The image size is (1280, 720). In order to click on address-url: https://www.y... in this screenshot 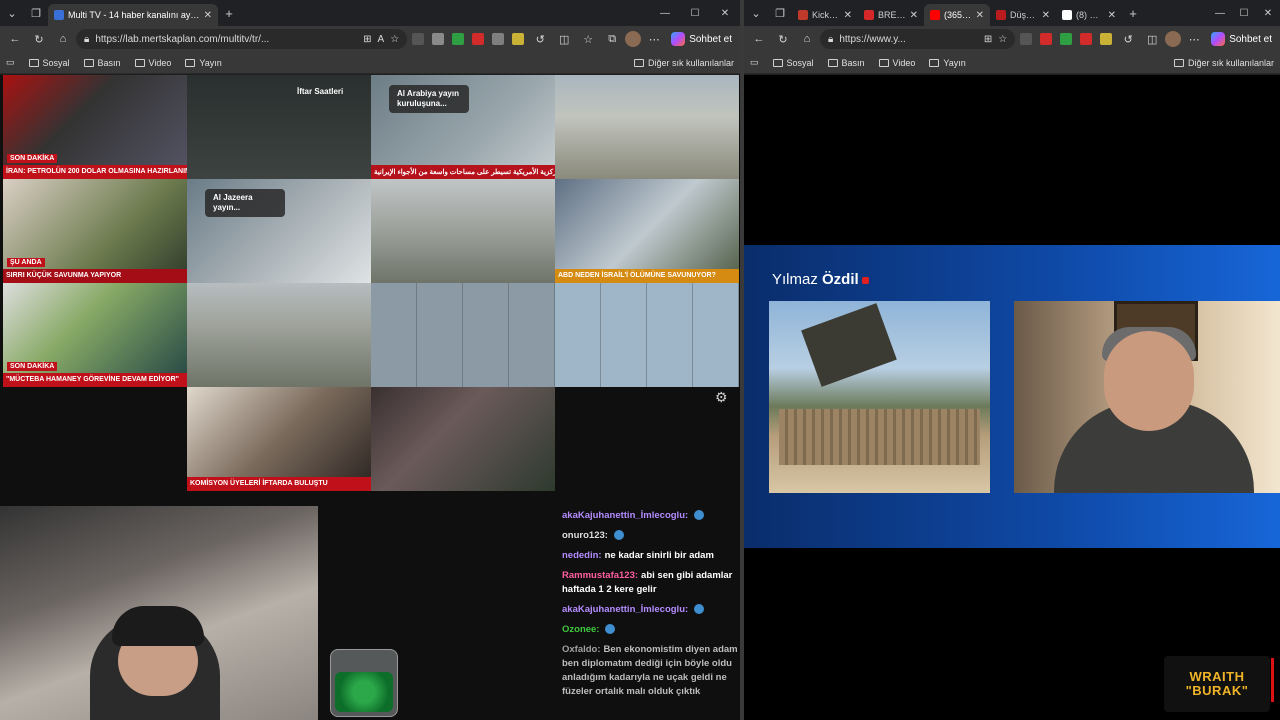, I will do `click(908, 39)`.